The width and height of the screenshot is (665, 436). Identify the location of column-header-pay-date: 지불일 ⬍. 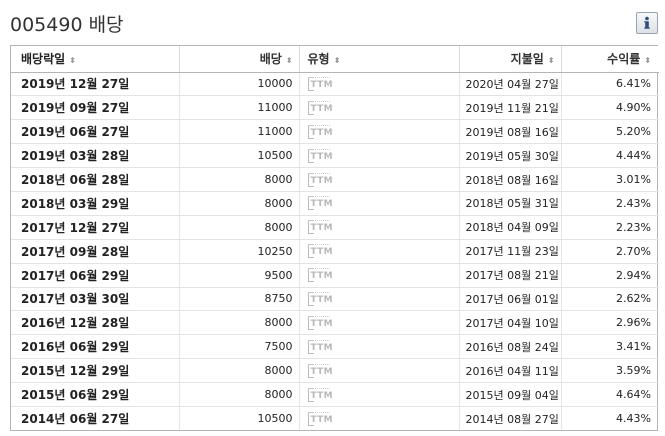
(510, 59).